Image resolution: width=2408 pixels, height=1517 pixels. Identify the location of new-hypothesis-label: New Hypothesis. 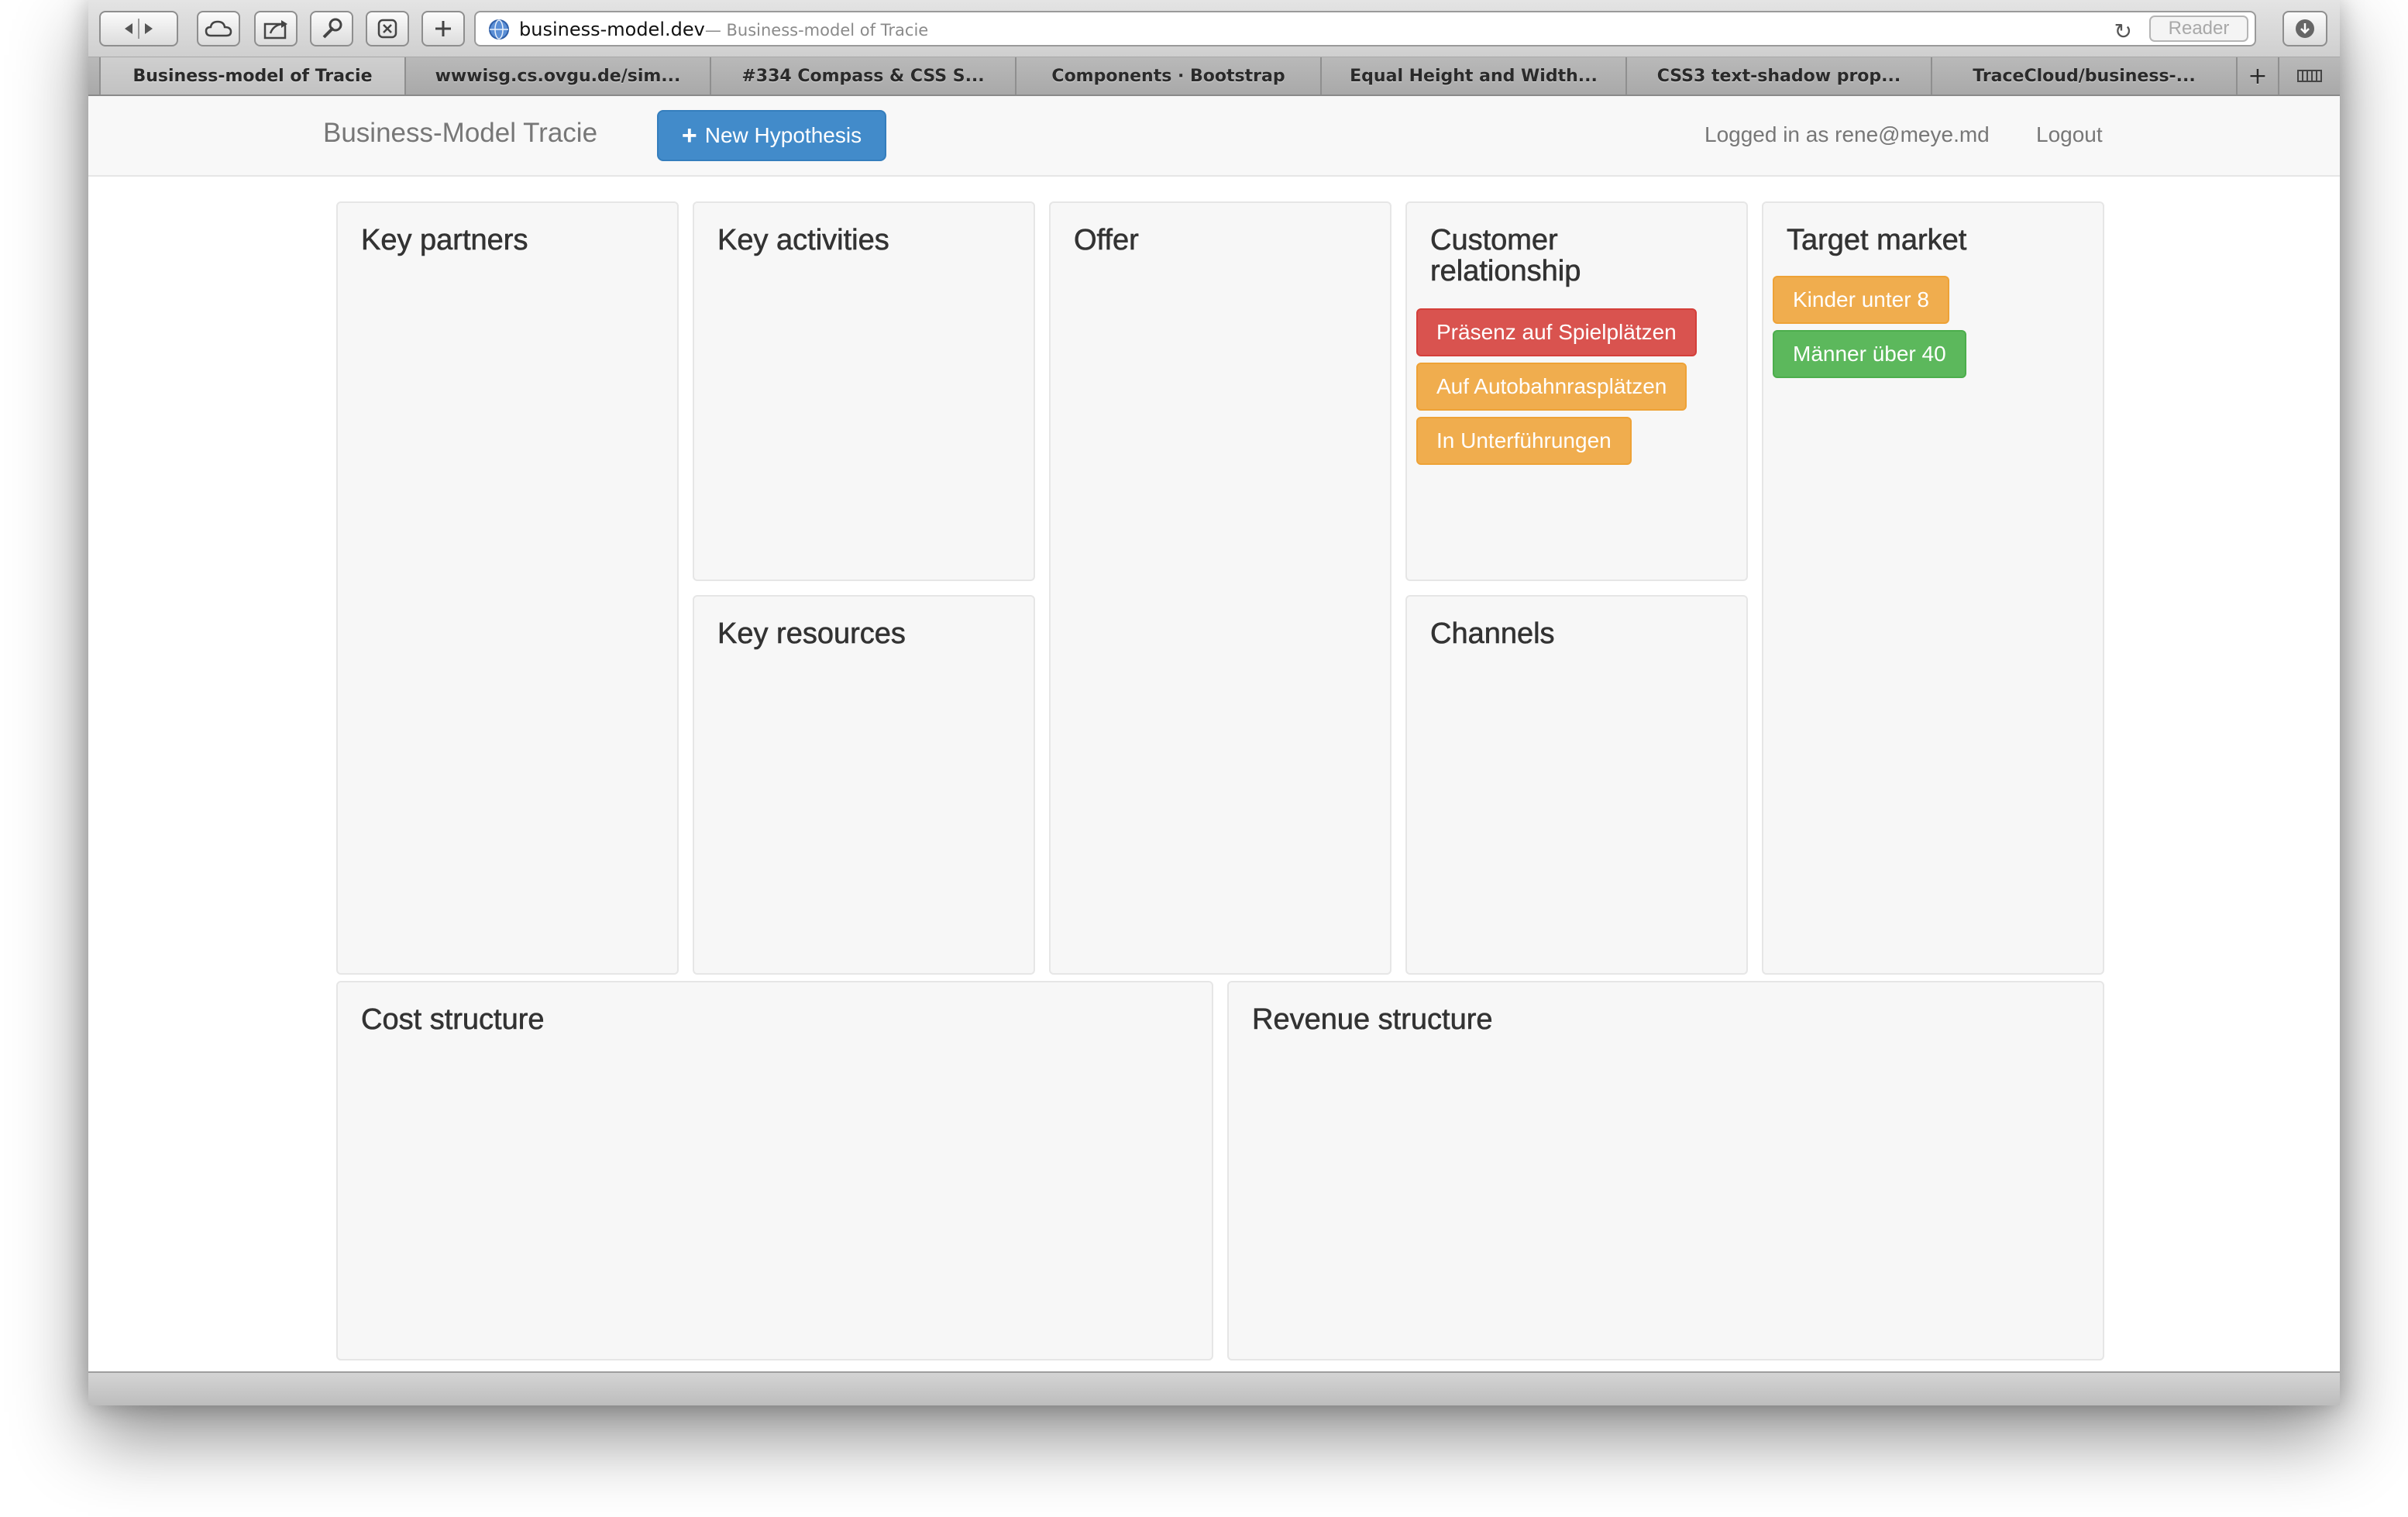
(783, 135).